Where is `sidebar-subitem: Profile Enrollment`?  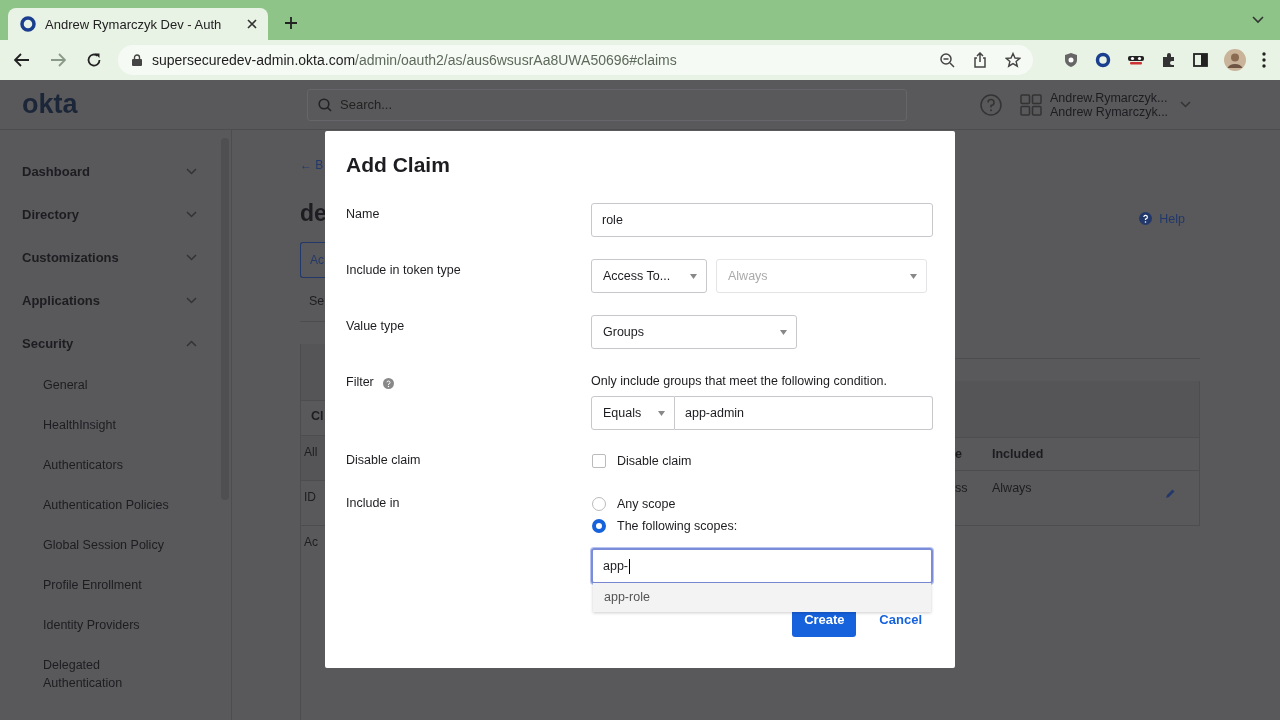
sidebar-subitem: Profile Enrollment is located at coordinates (98, 585).